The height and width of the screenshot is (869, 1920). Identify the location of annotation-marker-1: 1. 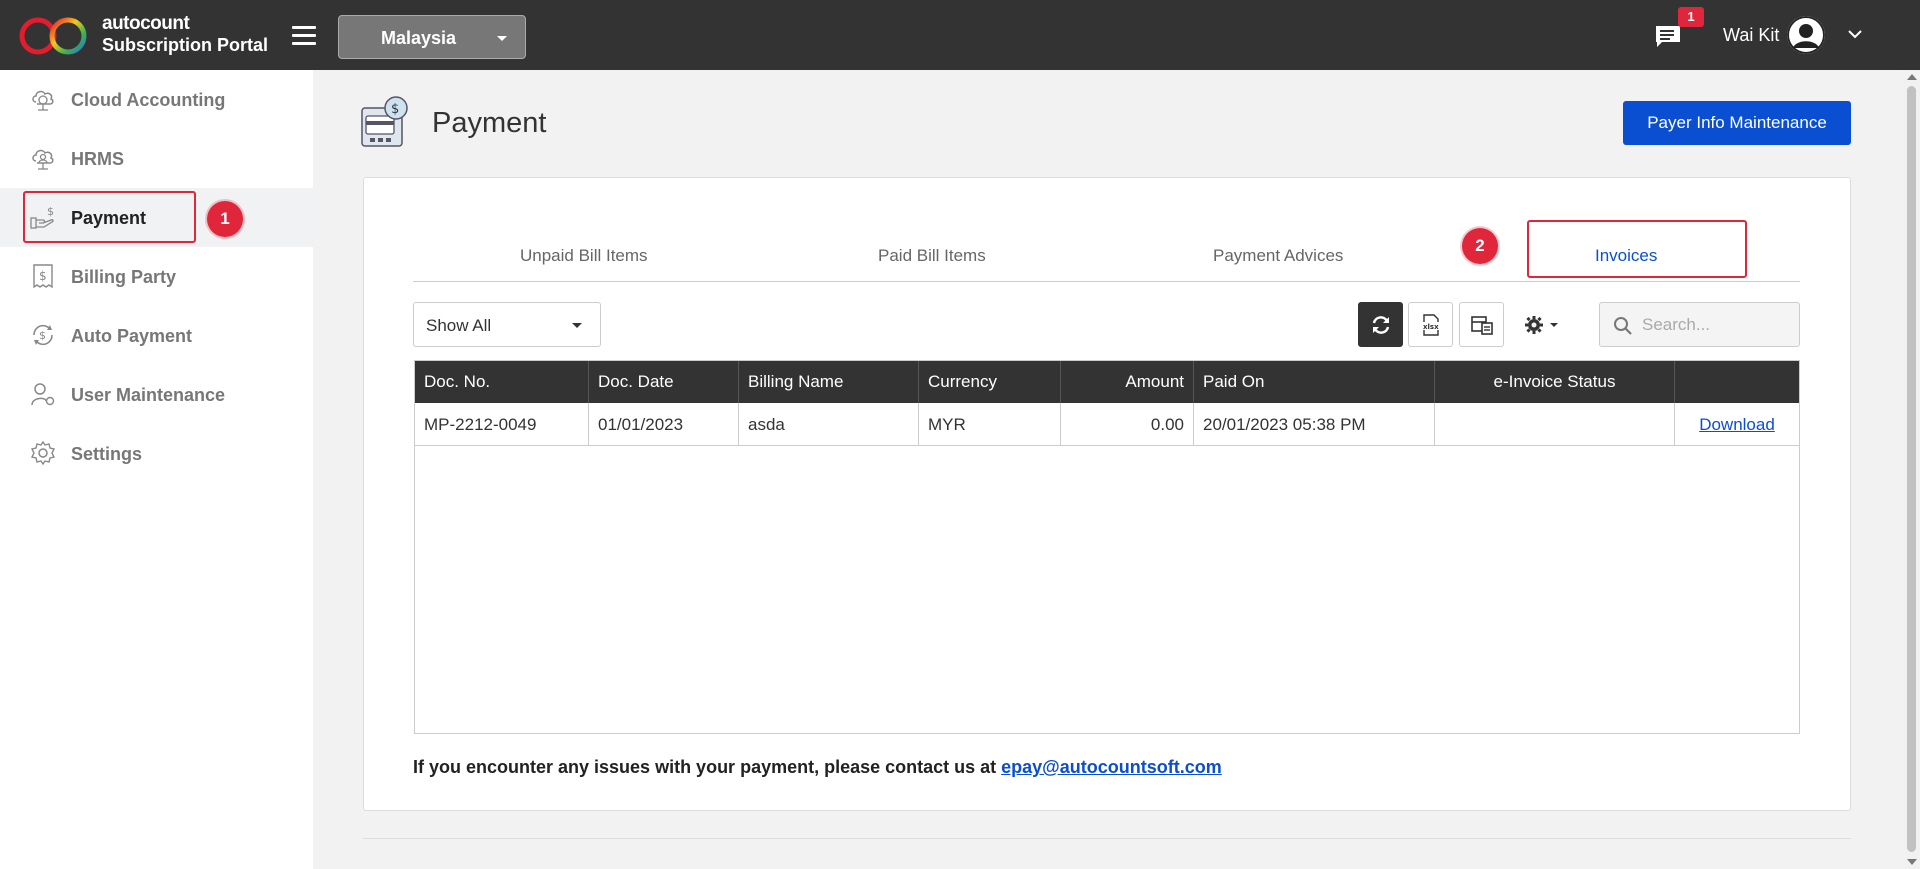
(225, 219).